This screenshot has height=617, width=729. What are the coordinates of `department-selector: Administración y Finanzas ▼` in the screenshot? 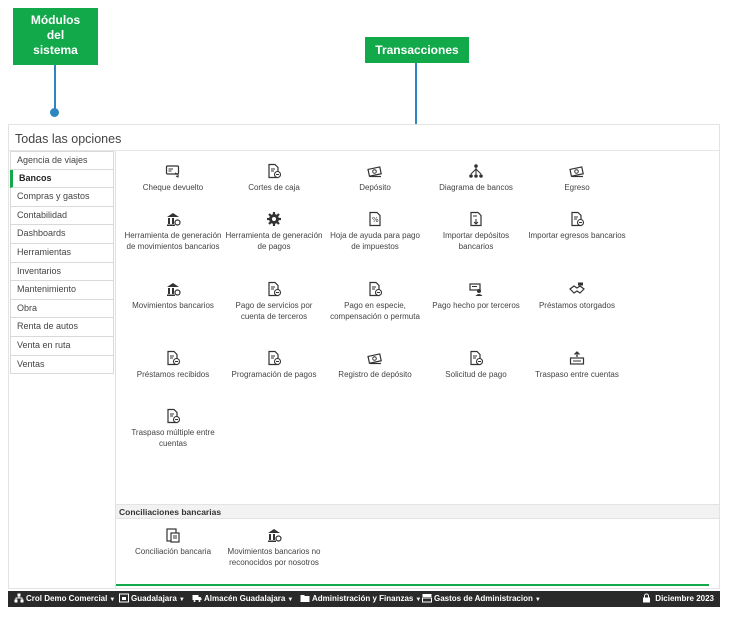 It's located at (360, 599).